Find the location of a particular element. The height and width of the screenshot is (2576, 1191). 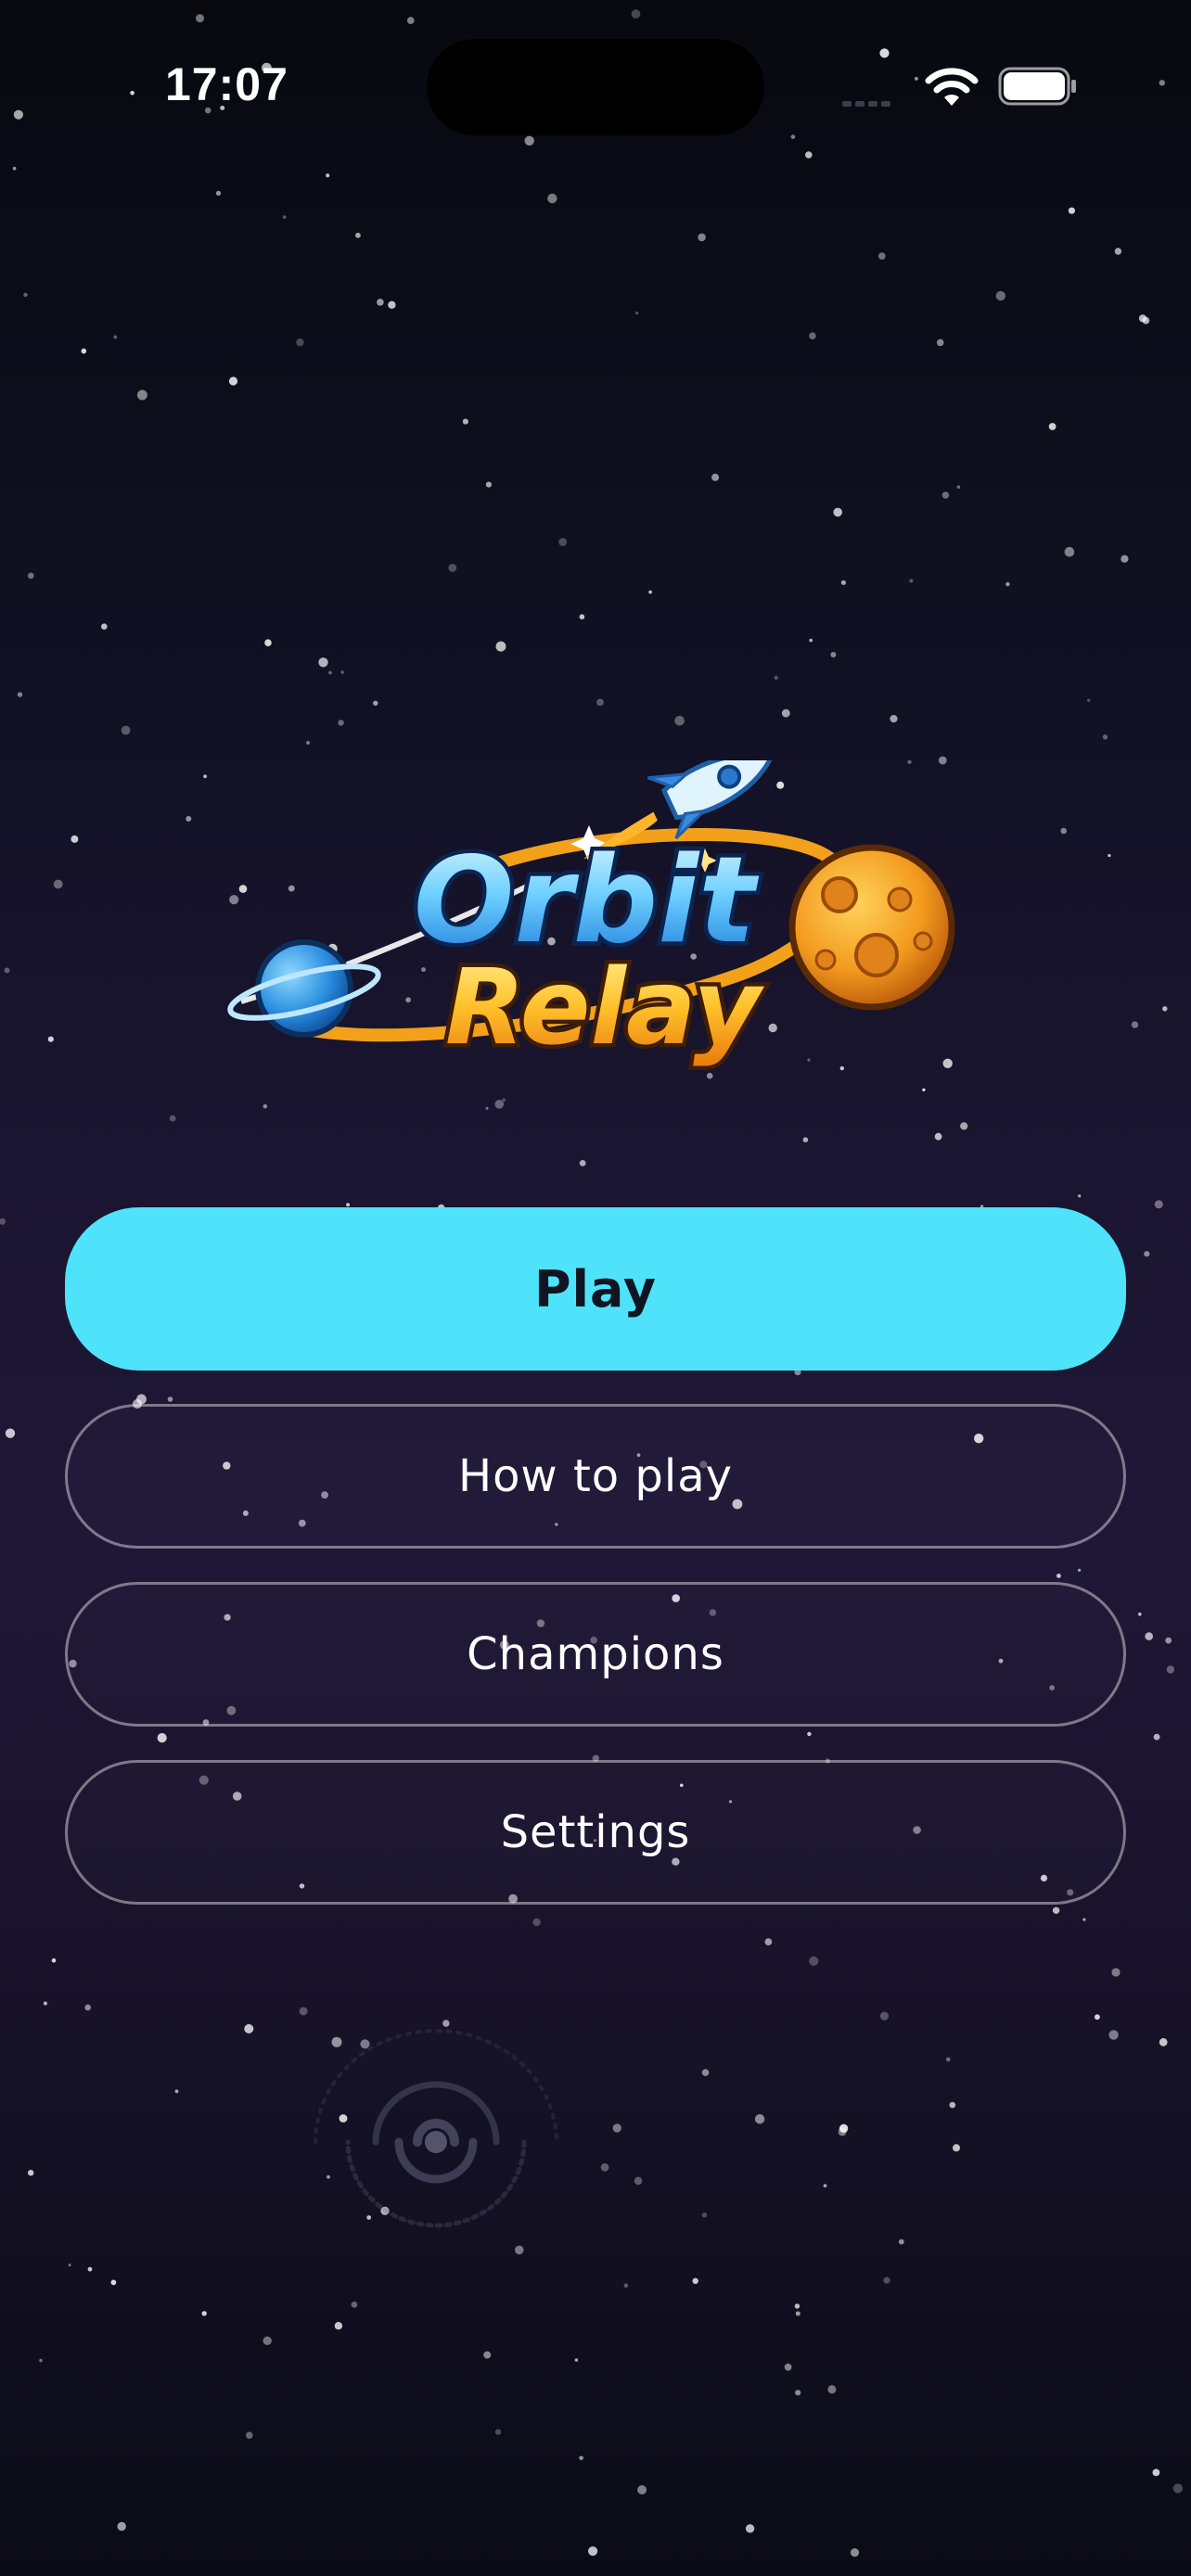

moon-icon is located at coordinates (871, 927).